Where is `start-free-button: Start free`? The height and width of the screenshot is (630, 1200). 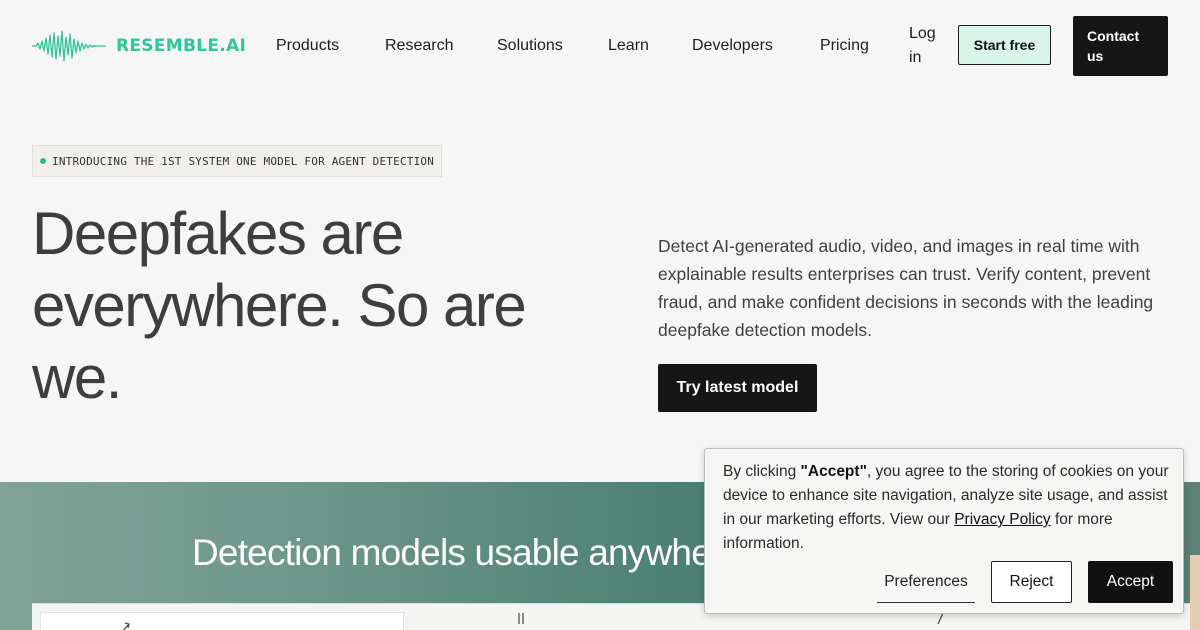
start-free-button: Start free is located at coordinates (1004, 45).